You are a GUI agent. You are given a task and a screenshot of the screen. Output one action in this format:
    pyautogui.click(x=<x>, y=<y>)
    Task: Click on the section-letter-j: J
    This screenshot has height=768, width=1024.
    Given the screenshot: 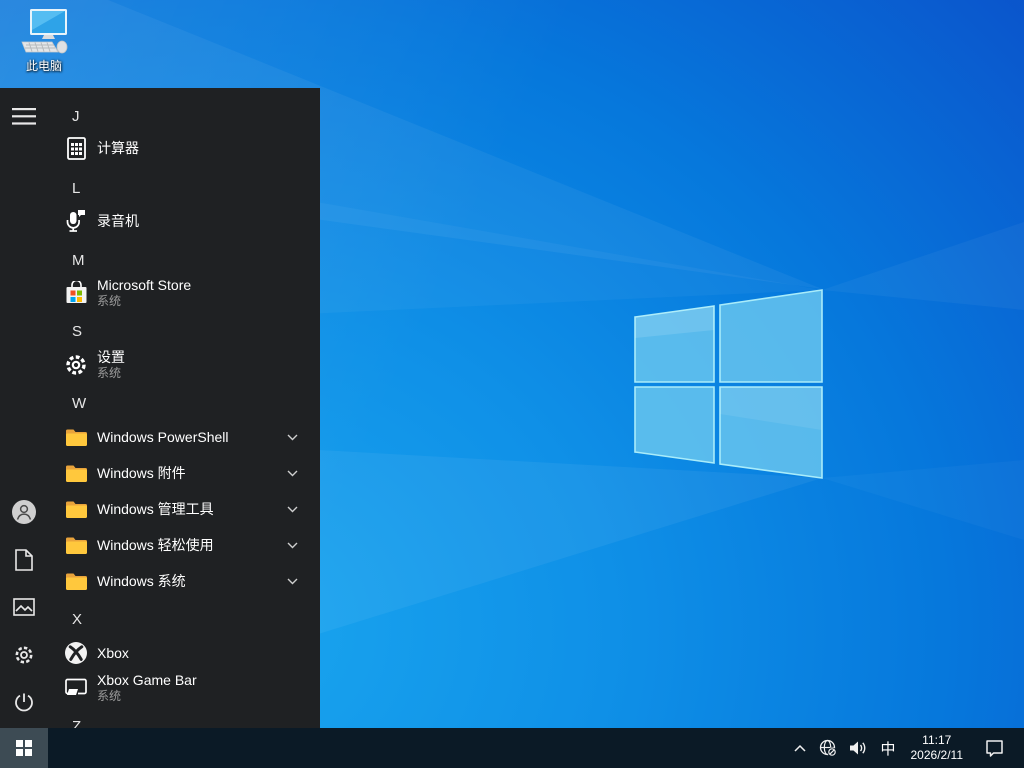 What is the action you would take?
    pyautogui.click(x=184, y=116)
    